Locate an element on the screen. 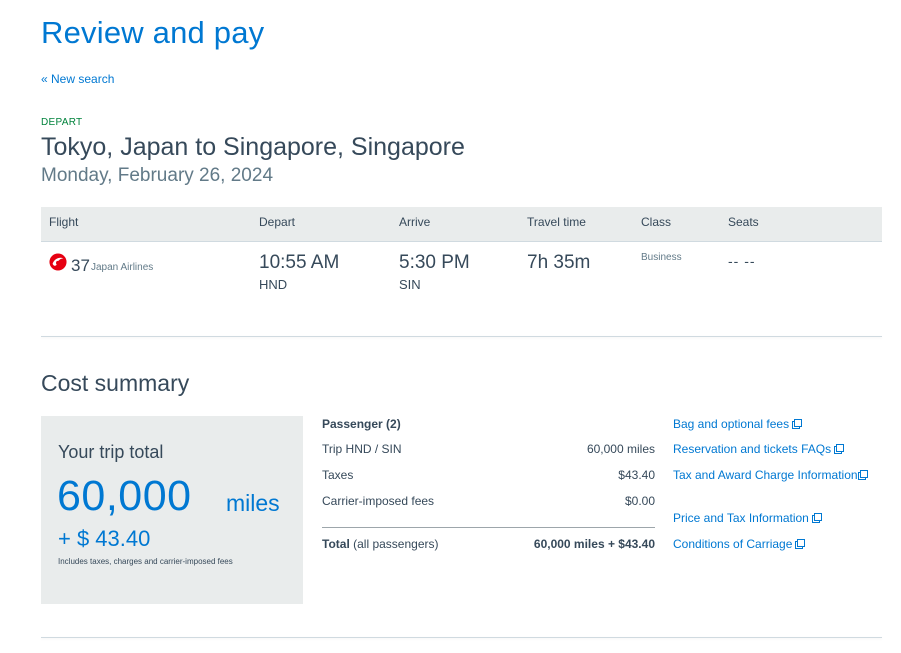  route-date: Monday, February 26, 2024 is located at coordinates (157, 175).